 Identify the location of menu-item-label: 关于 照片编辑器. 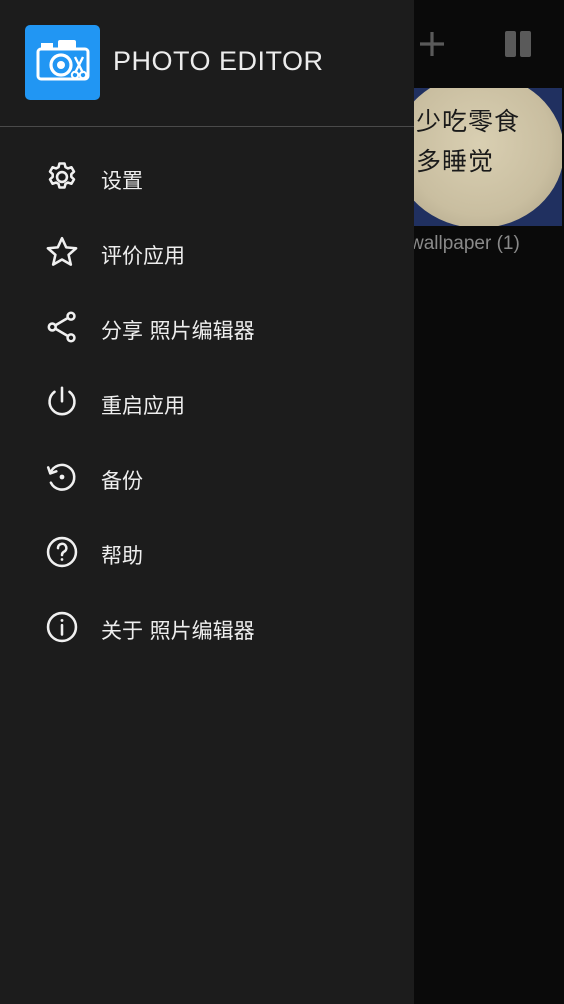
(178, 631).